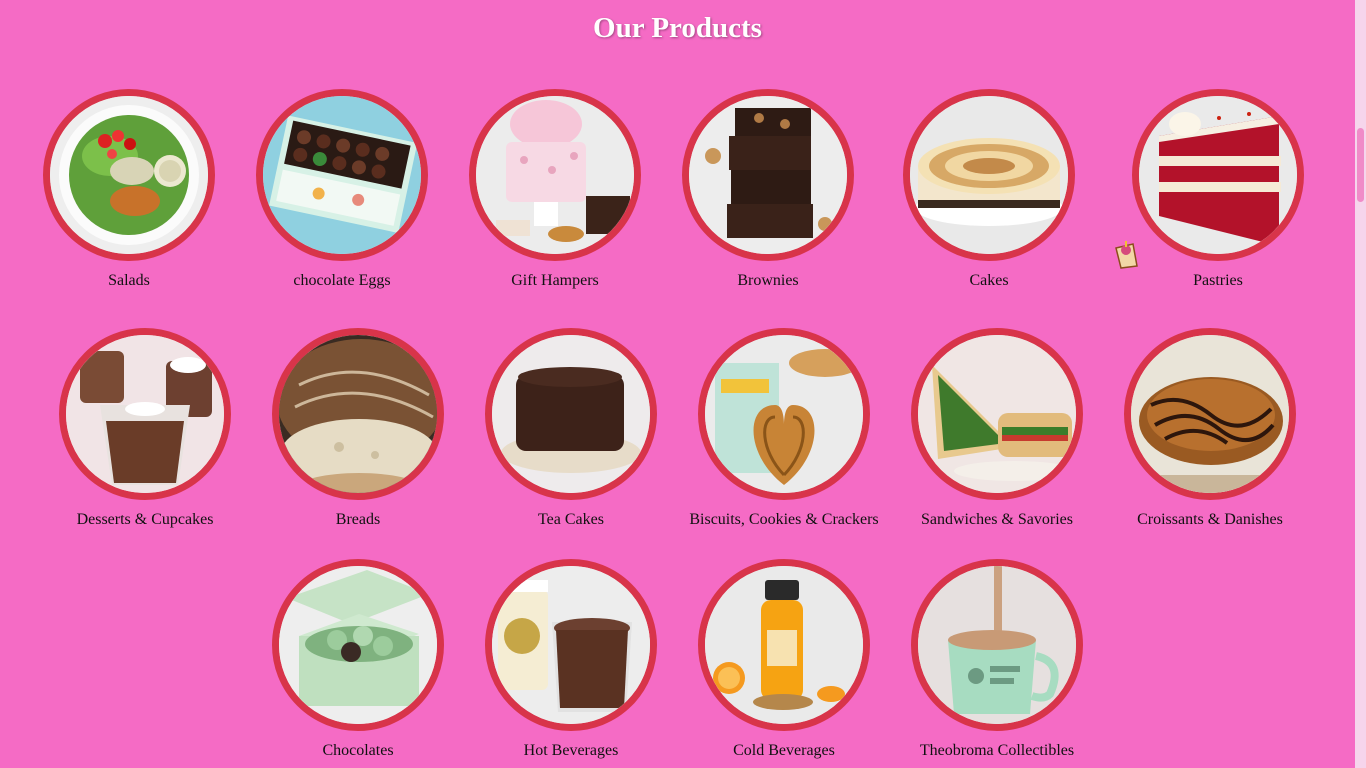 The width and height of the screenshot is (1366, 768). I want to click on mint-mug-image, so click(997, 645).